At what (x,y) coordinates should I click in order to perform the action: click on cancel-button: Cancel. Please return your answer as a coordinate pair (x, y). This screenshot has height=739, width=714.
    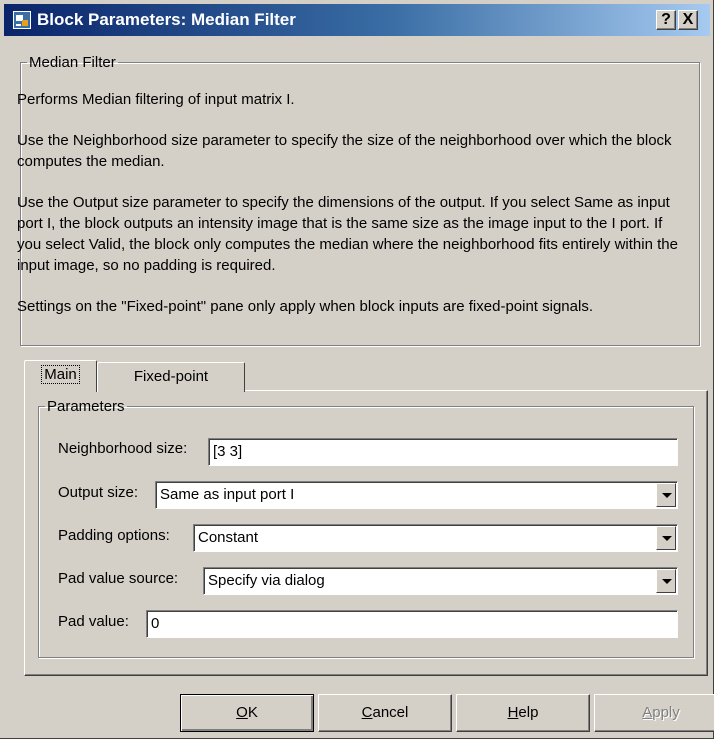
    Looking at the image, I should click on (385, 713).